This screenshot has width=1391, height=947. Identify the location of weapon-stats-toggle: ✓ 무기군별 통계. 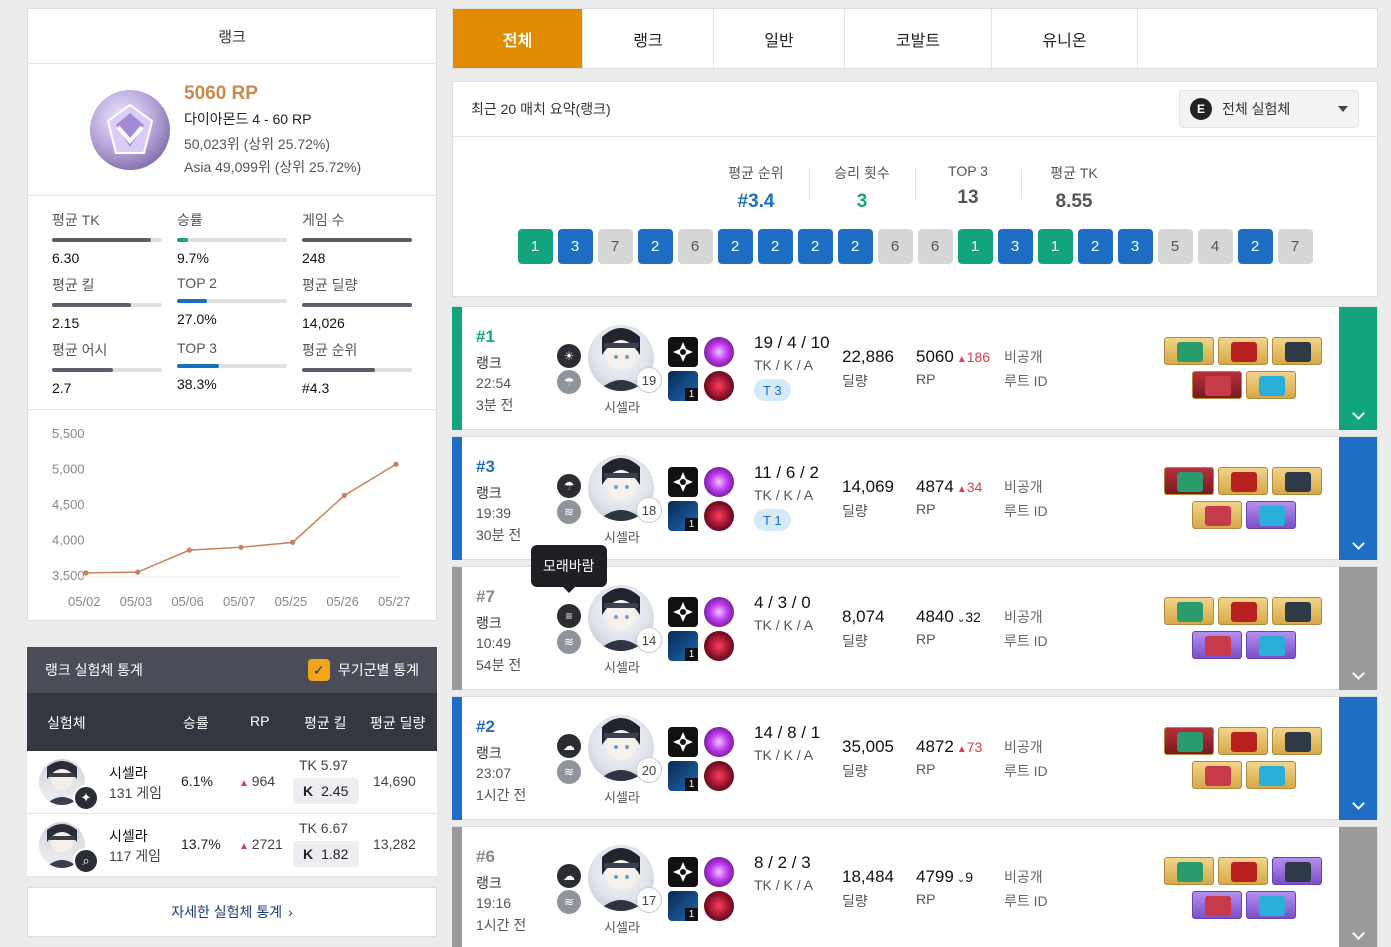
(363, 670).